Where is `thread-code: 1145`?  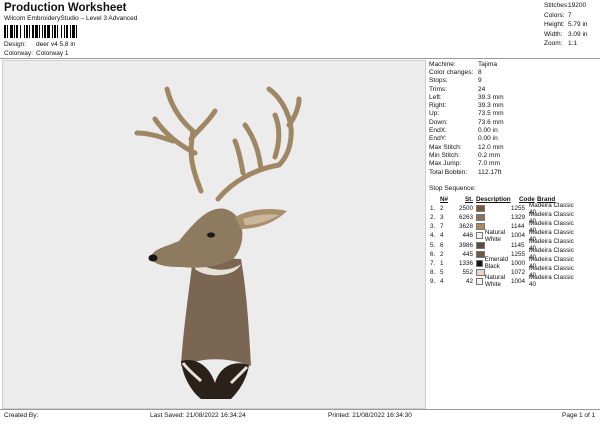
thread-code: 1145 is located at coordinates (518, 245).